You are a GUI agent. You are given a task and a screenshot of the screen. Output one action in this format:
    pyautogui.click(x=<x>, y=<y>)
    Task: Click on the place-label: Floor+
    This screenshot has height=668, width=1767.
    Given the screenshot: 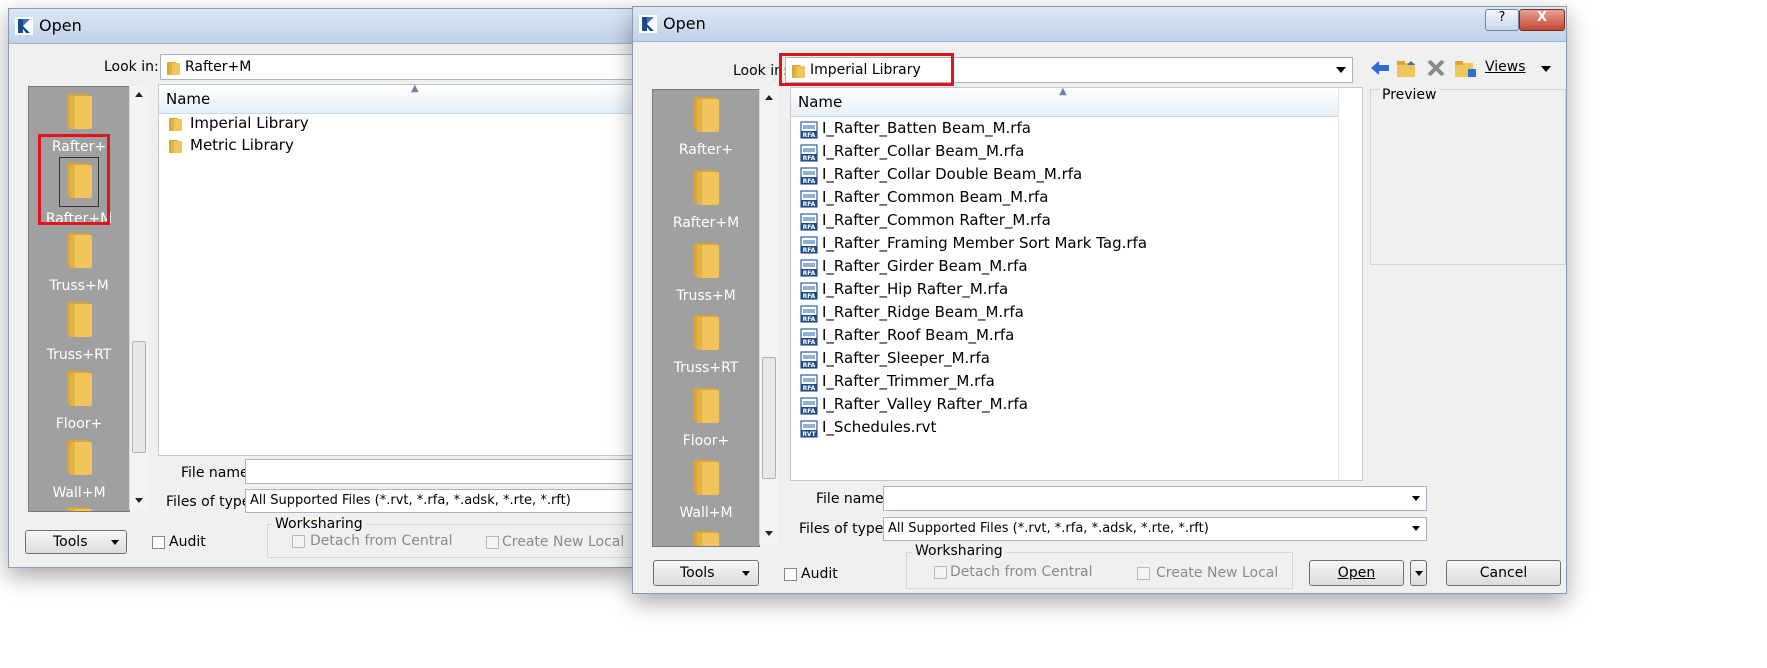 What is the action you would take?
    pyautogui.click(x=706, y=441)
    